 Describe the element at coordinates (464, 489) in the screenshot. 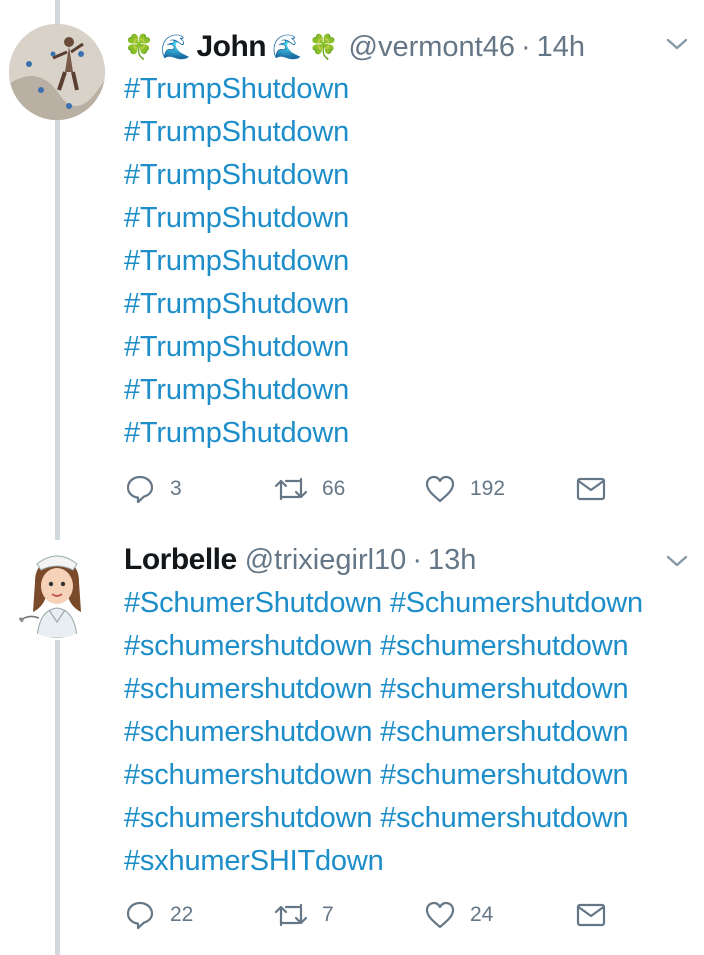

I see `like-button: 192` at that location.